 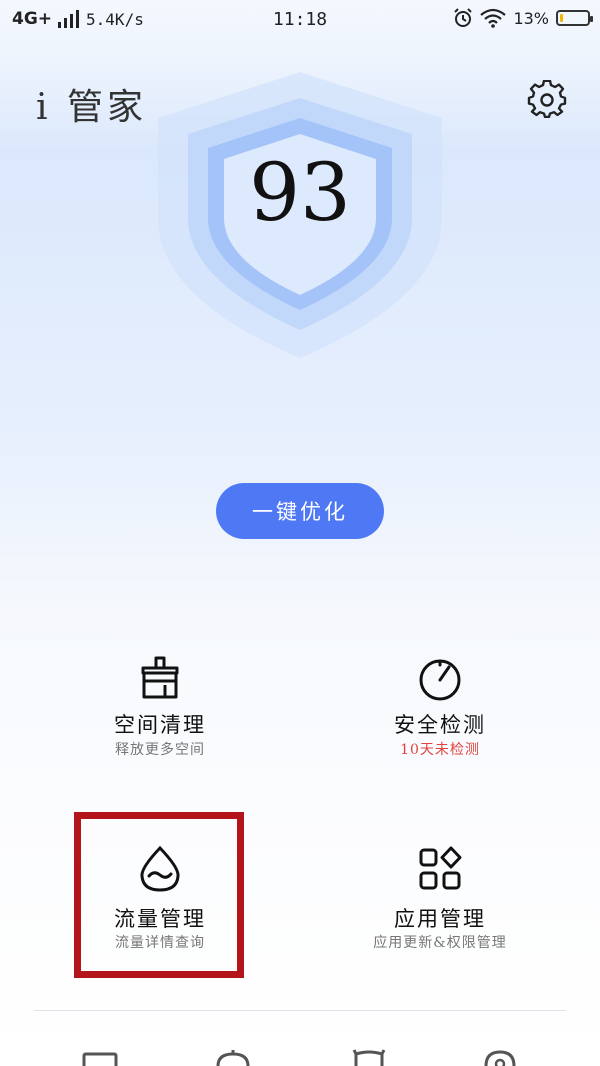 What do you see at coordinates (300, 511) in the screenshot?
I see `one-click-optimize-button: 一键优化` at bounding box center [300, 511].